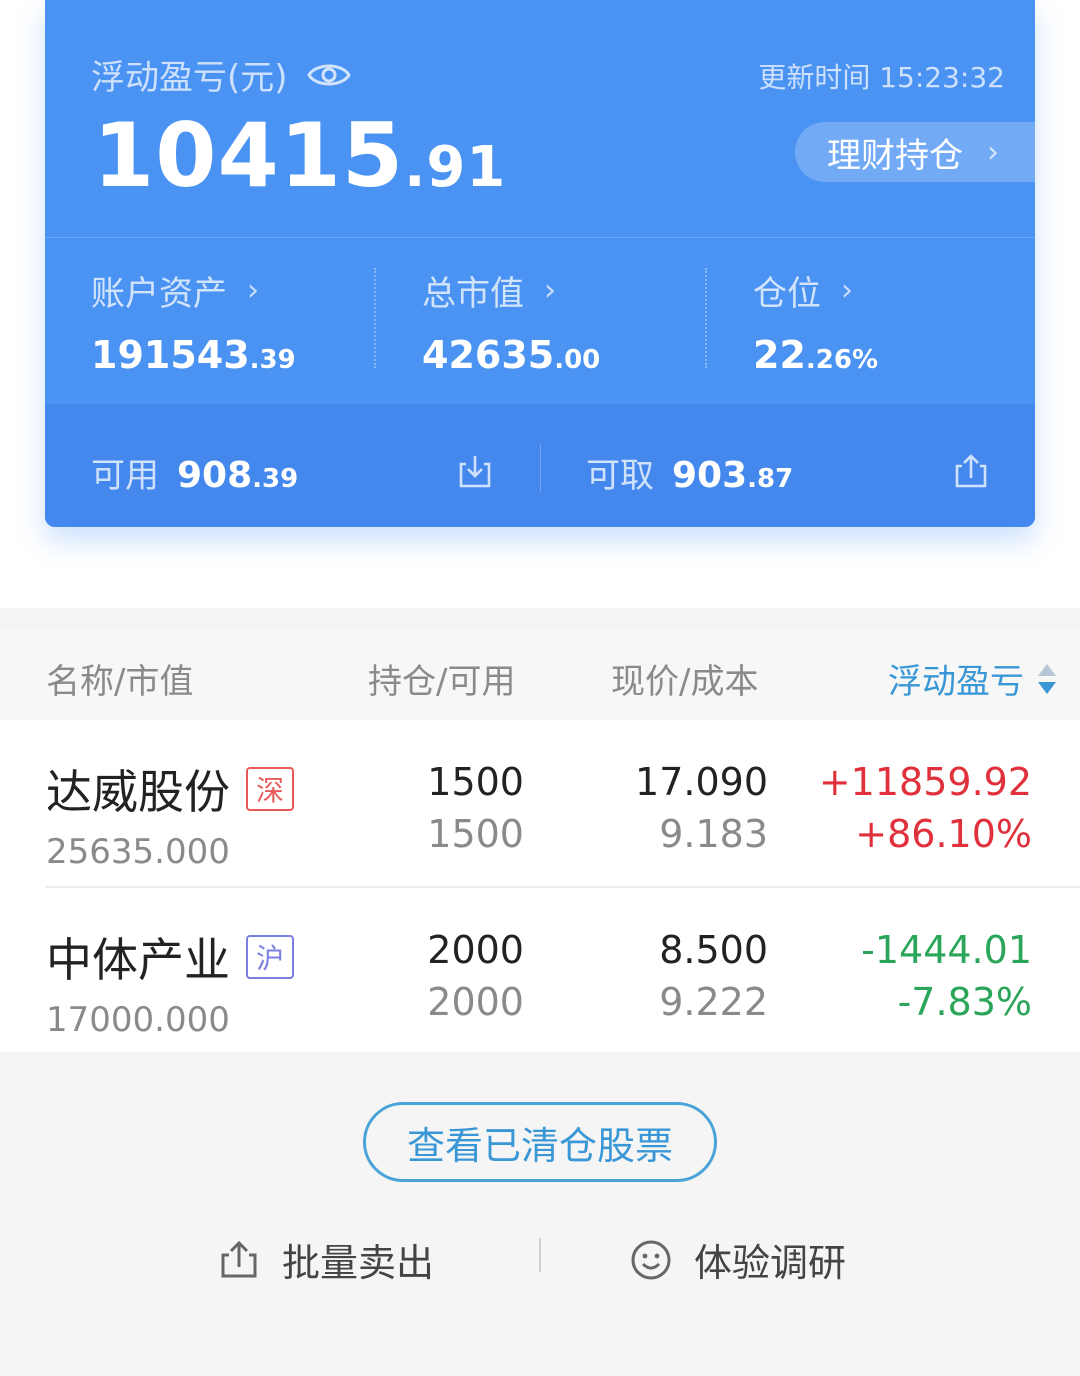 Image resolution: width=1080 pixels, height=1376 pixels. Describe the element at coordinates (701, 782) in the screenshot. I see `current-price: 17.090` at that location.